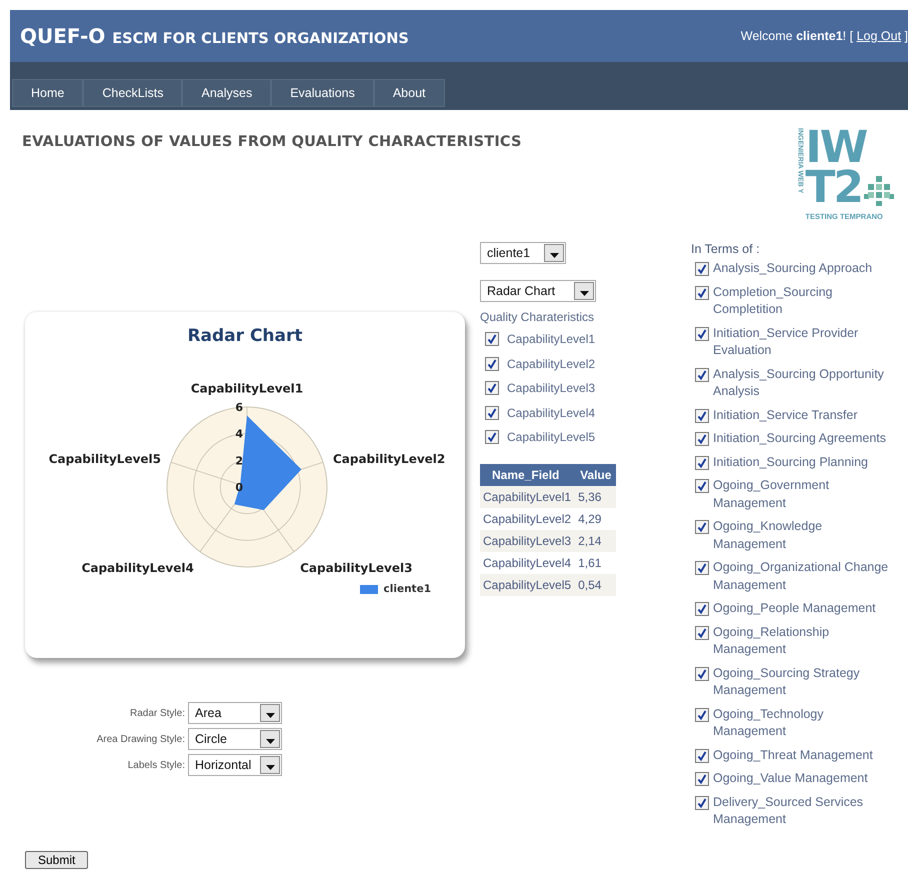  I want to click on checkbox-label: Ogoing_Government Management, so click(771, 494).